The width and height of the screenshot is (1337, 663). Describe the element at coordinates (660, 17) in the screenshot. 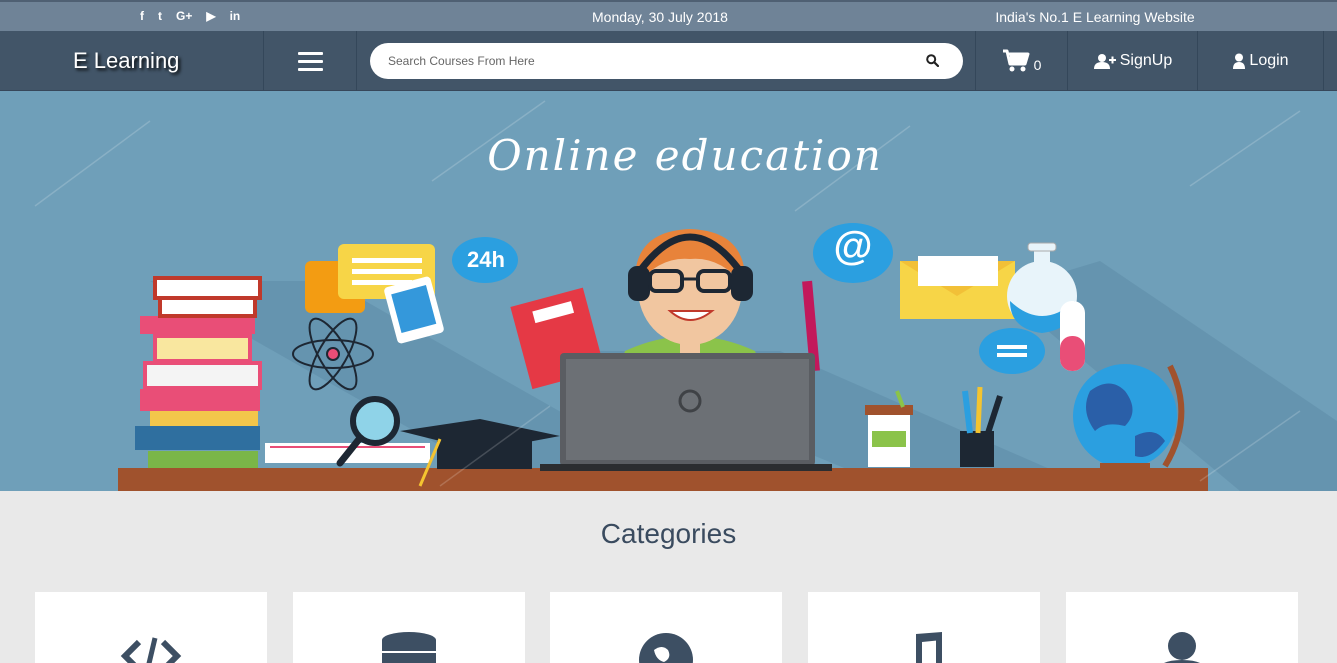

I see `current-date: Monday, 30 July 2018` at that location.